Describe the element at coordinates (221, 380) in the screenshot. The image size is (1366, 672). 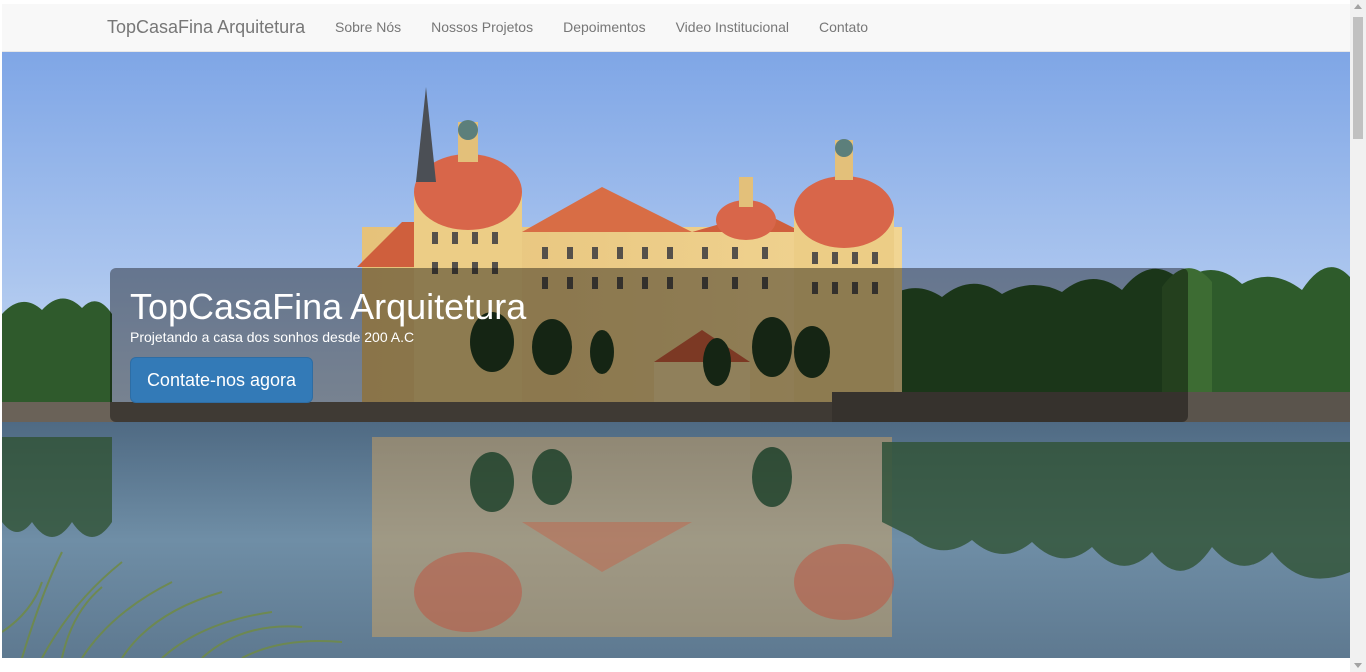
I see `contact-now-button: Contate-nos agora` at that location.